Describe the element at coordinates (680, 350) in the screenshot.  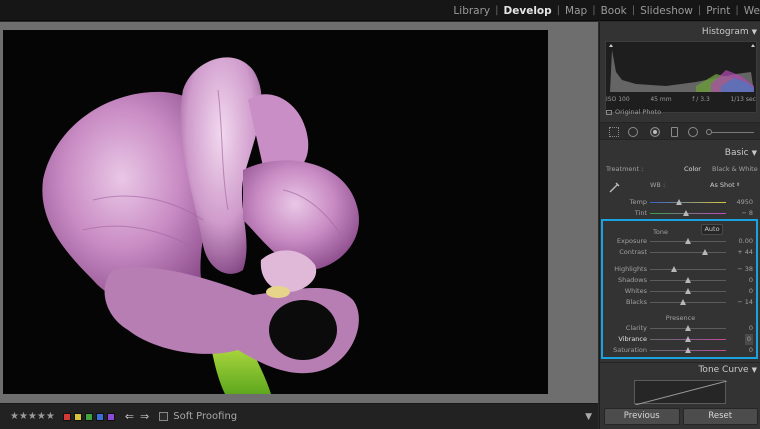
I see `slider-saturation: Saturation 0` at that location.